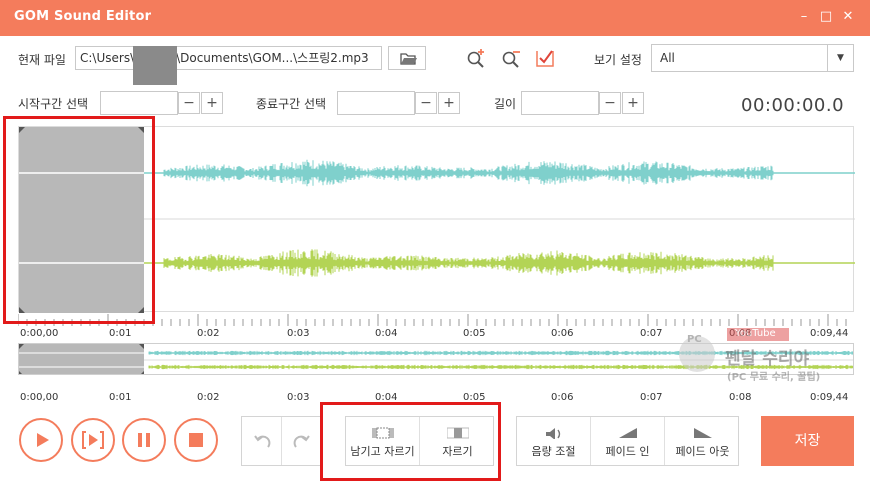  What do you see at coordinates (829, 397) in the screenshot?
I see `time-label: 0:09,44` at bounding box center [829, 397].